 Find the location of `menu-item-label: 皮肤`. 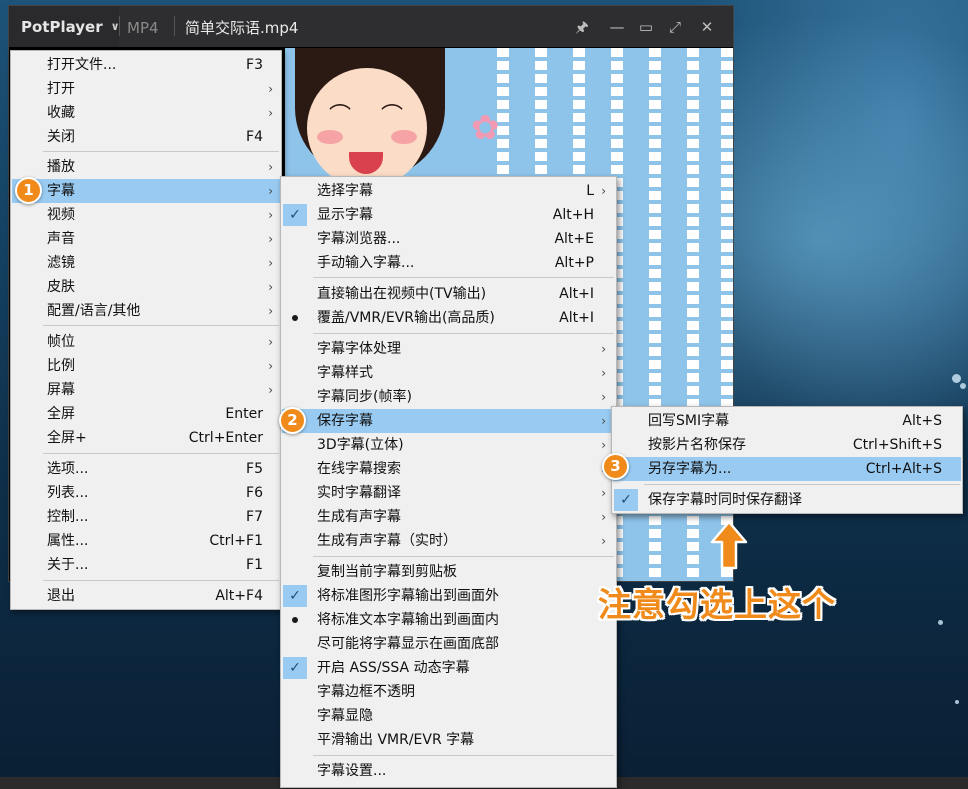

menu-item-label: 皮肤 is located at coordinates (61, 287).